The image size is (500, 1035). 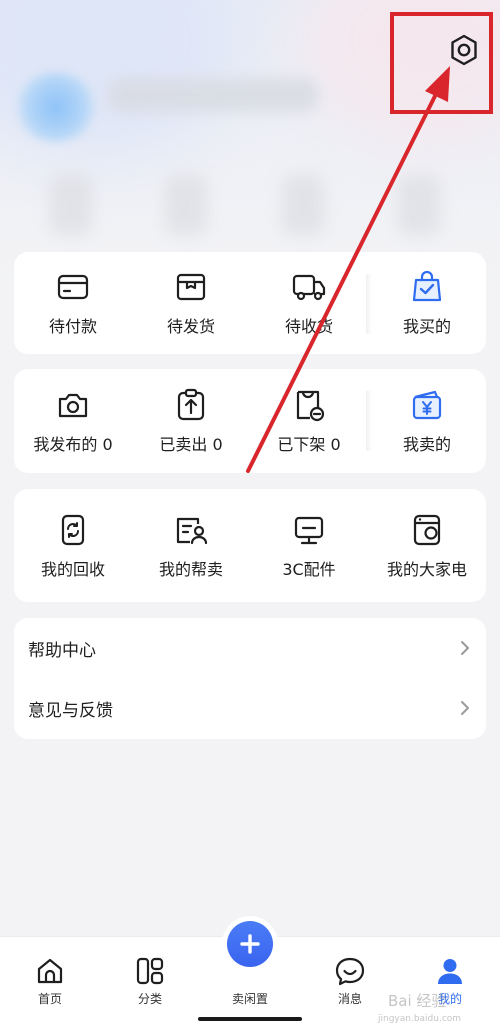 I want to click on order-item-pending-shipment: 待发货, so click(x=191, y=303).